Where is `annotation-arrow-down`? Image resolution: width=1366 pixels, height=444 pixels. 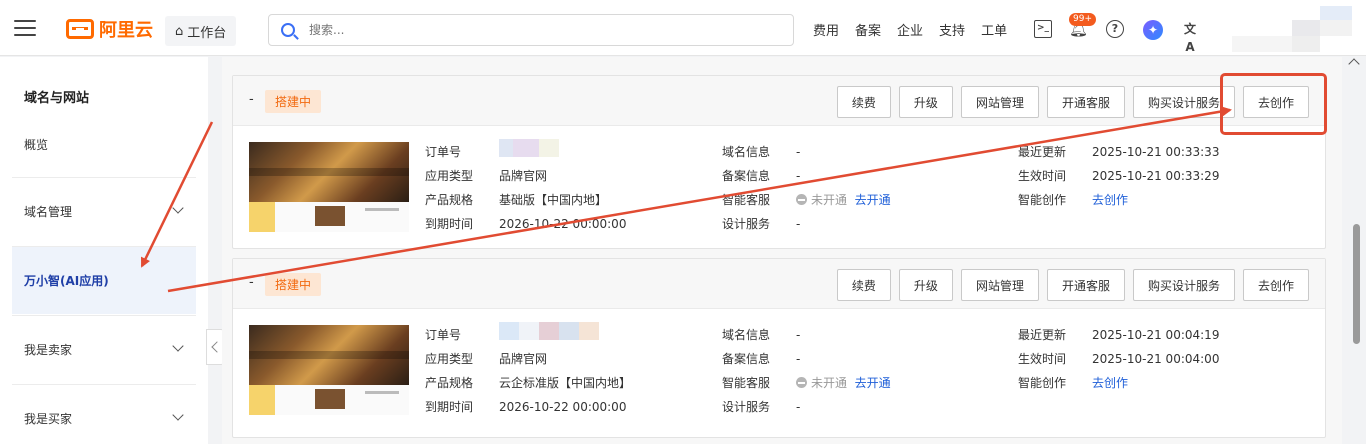
annotation-arrow-down is located at coordinates (177, 194).